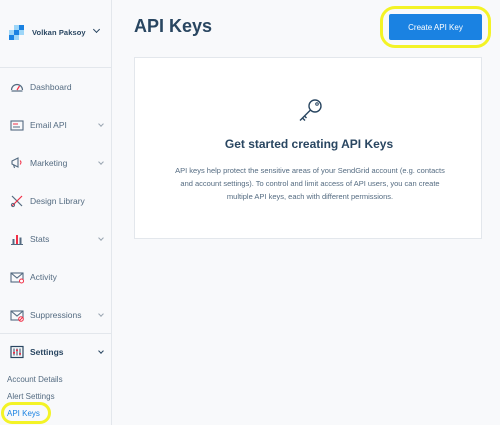 Image resolution: width=500 pixels, height=425 pixels. I want to click on sidebar-item-label: Stats, so click(40, 239).